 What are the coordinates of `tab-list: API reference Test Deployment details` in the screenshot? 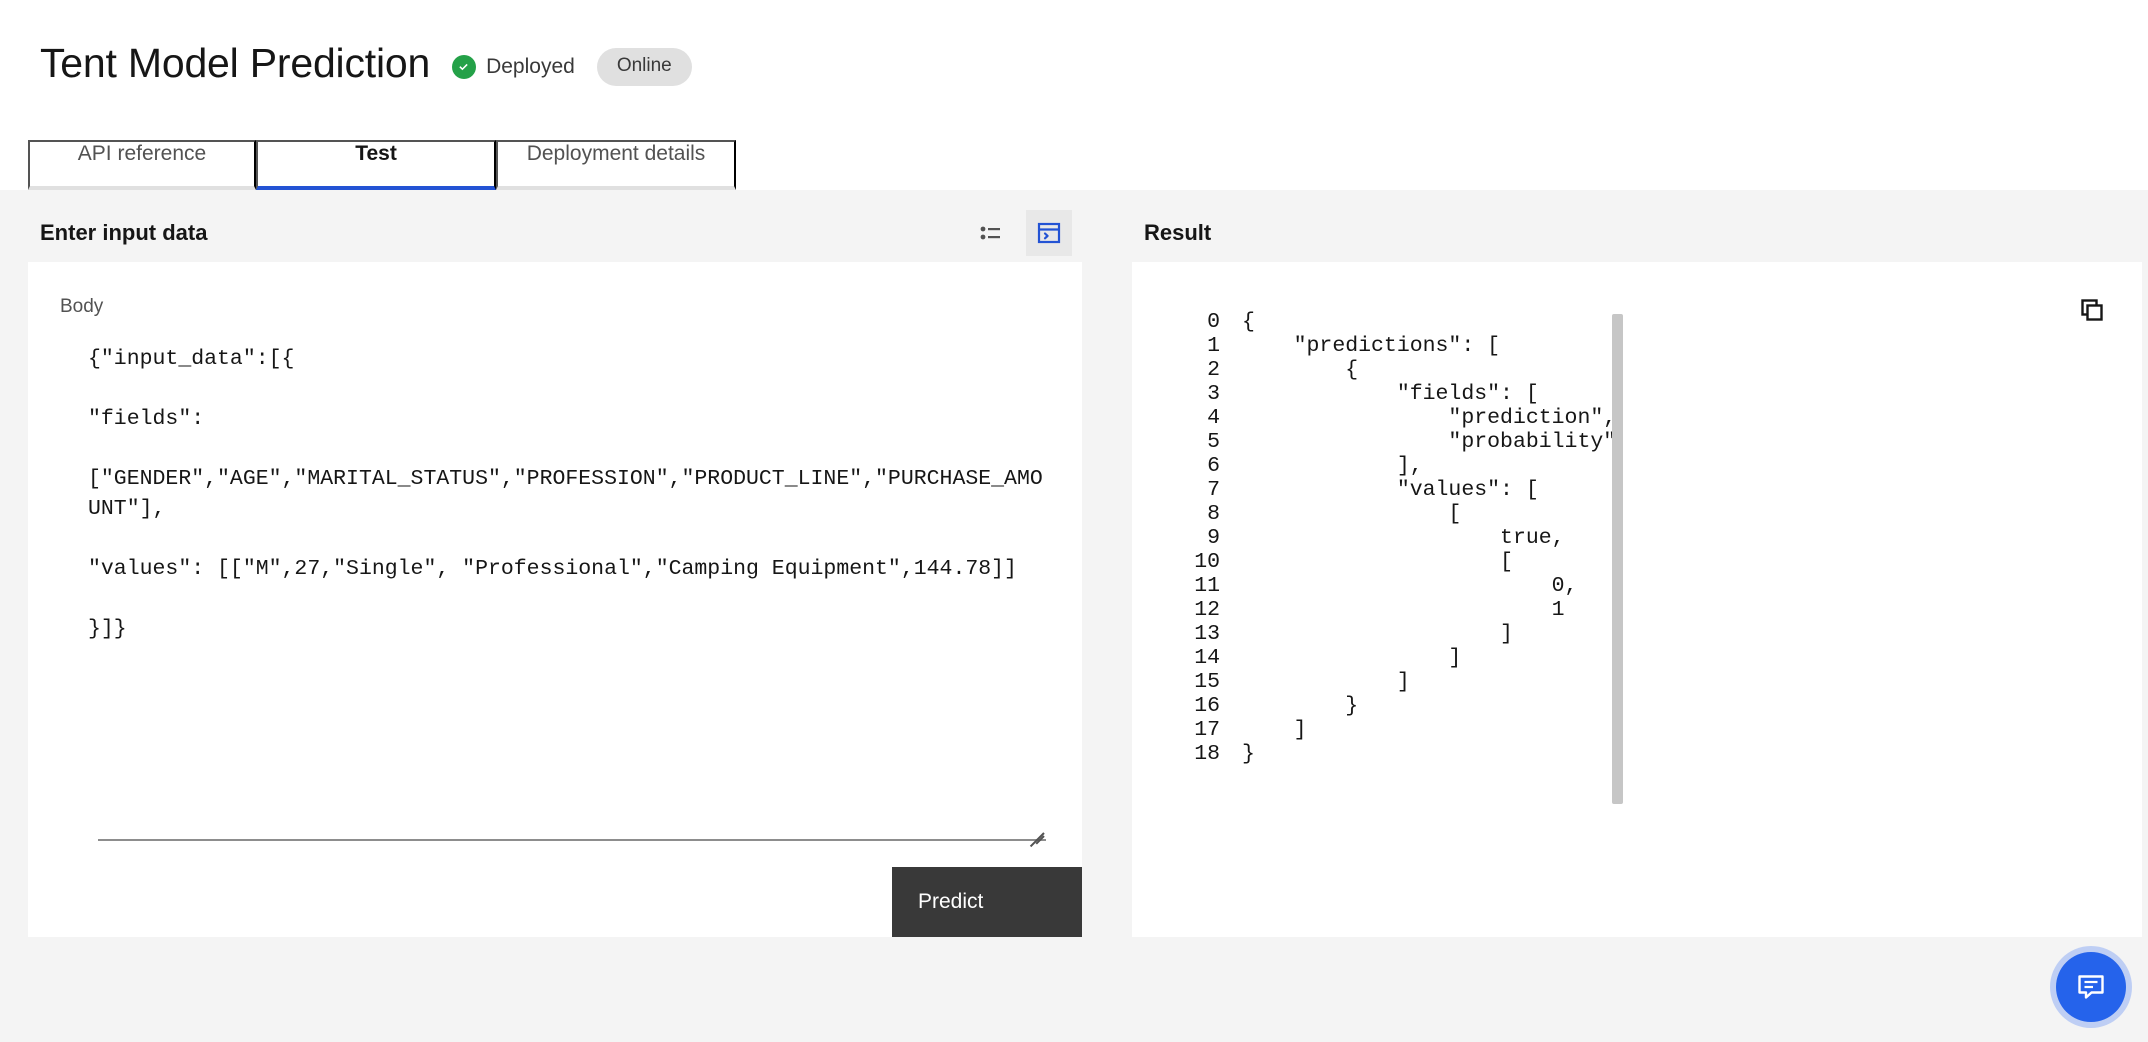 It's located at (382, 165).